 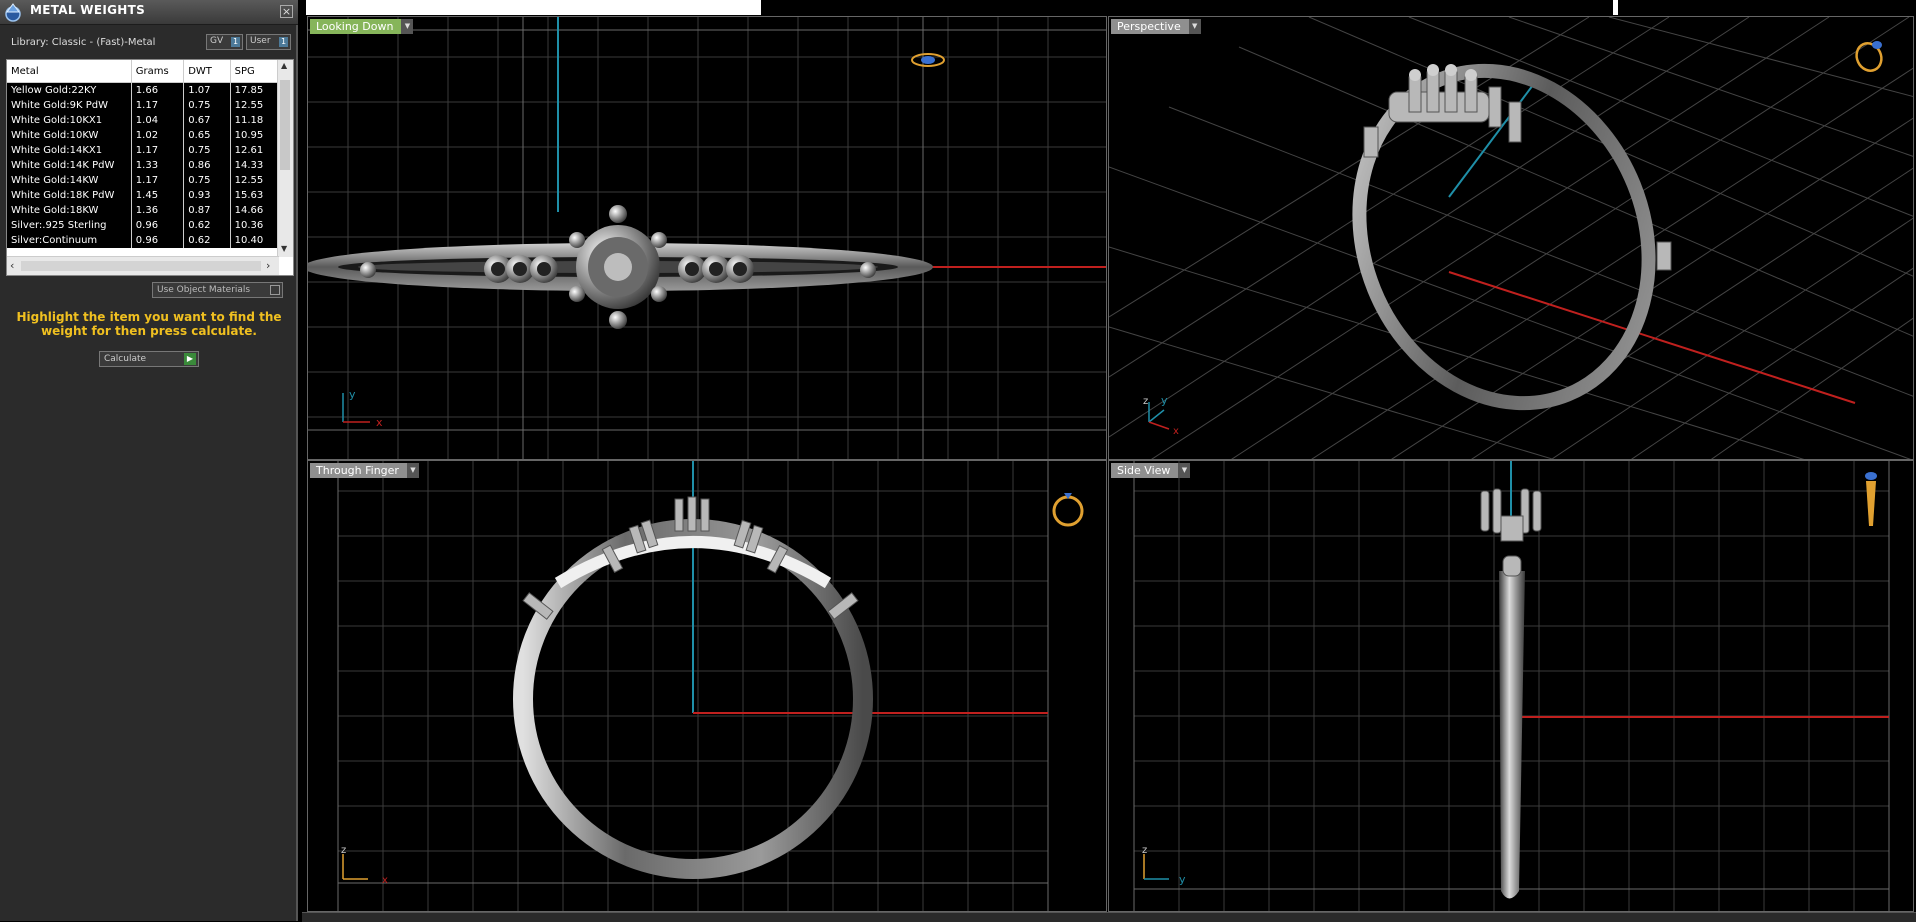 What do you see at coordinates (255, 71) in the screenshot?
I see `col-spg: SPG` at bounding box center [255, 71].